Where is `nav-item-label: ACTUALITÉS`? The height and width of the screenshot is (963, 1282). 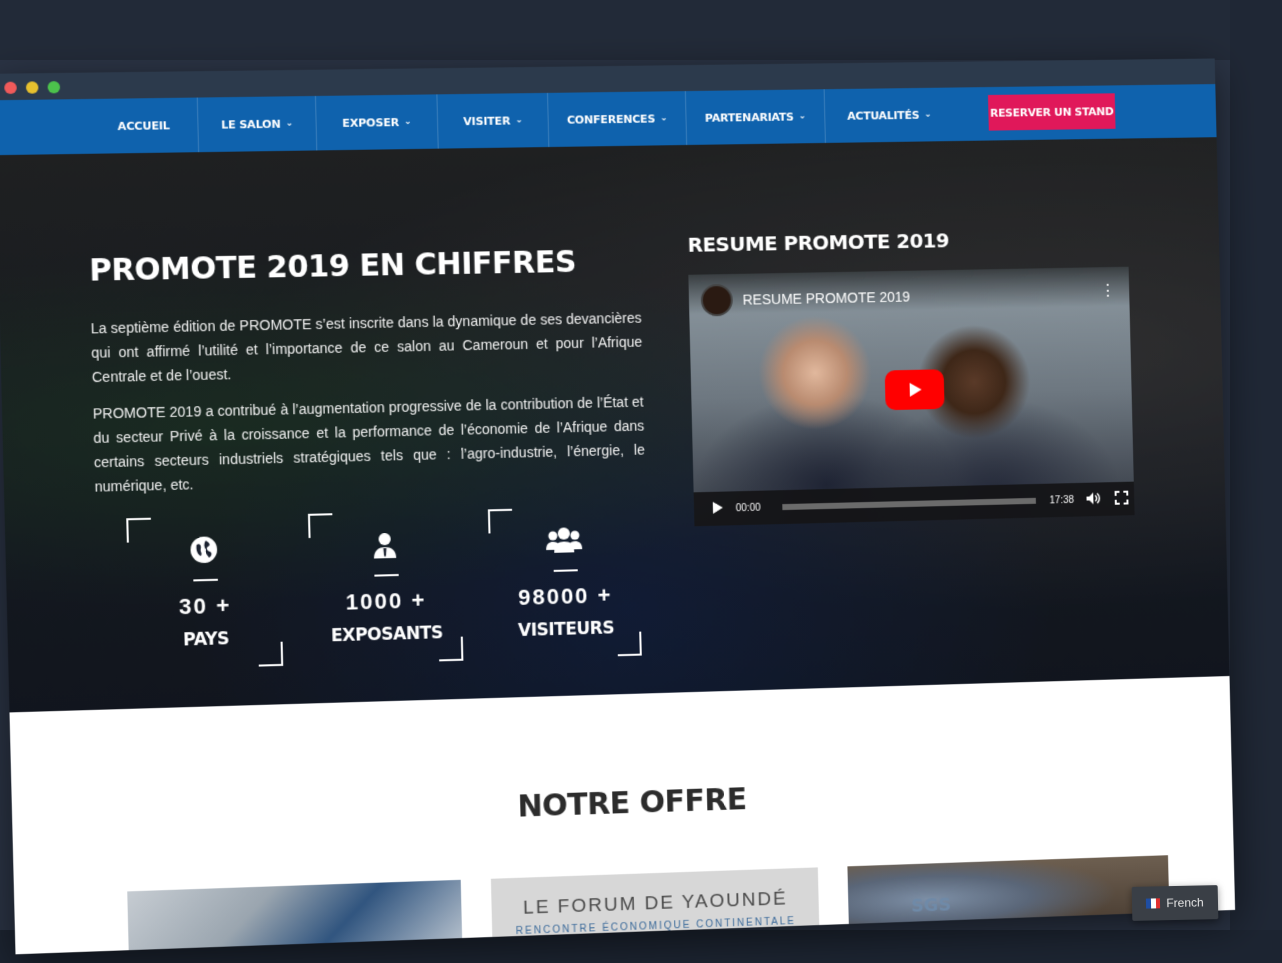 nav-item-label: ACTUALITÉS is located at coordinates (883, 115).